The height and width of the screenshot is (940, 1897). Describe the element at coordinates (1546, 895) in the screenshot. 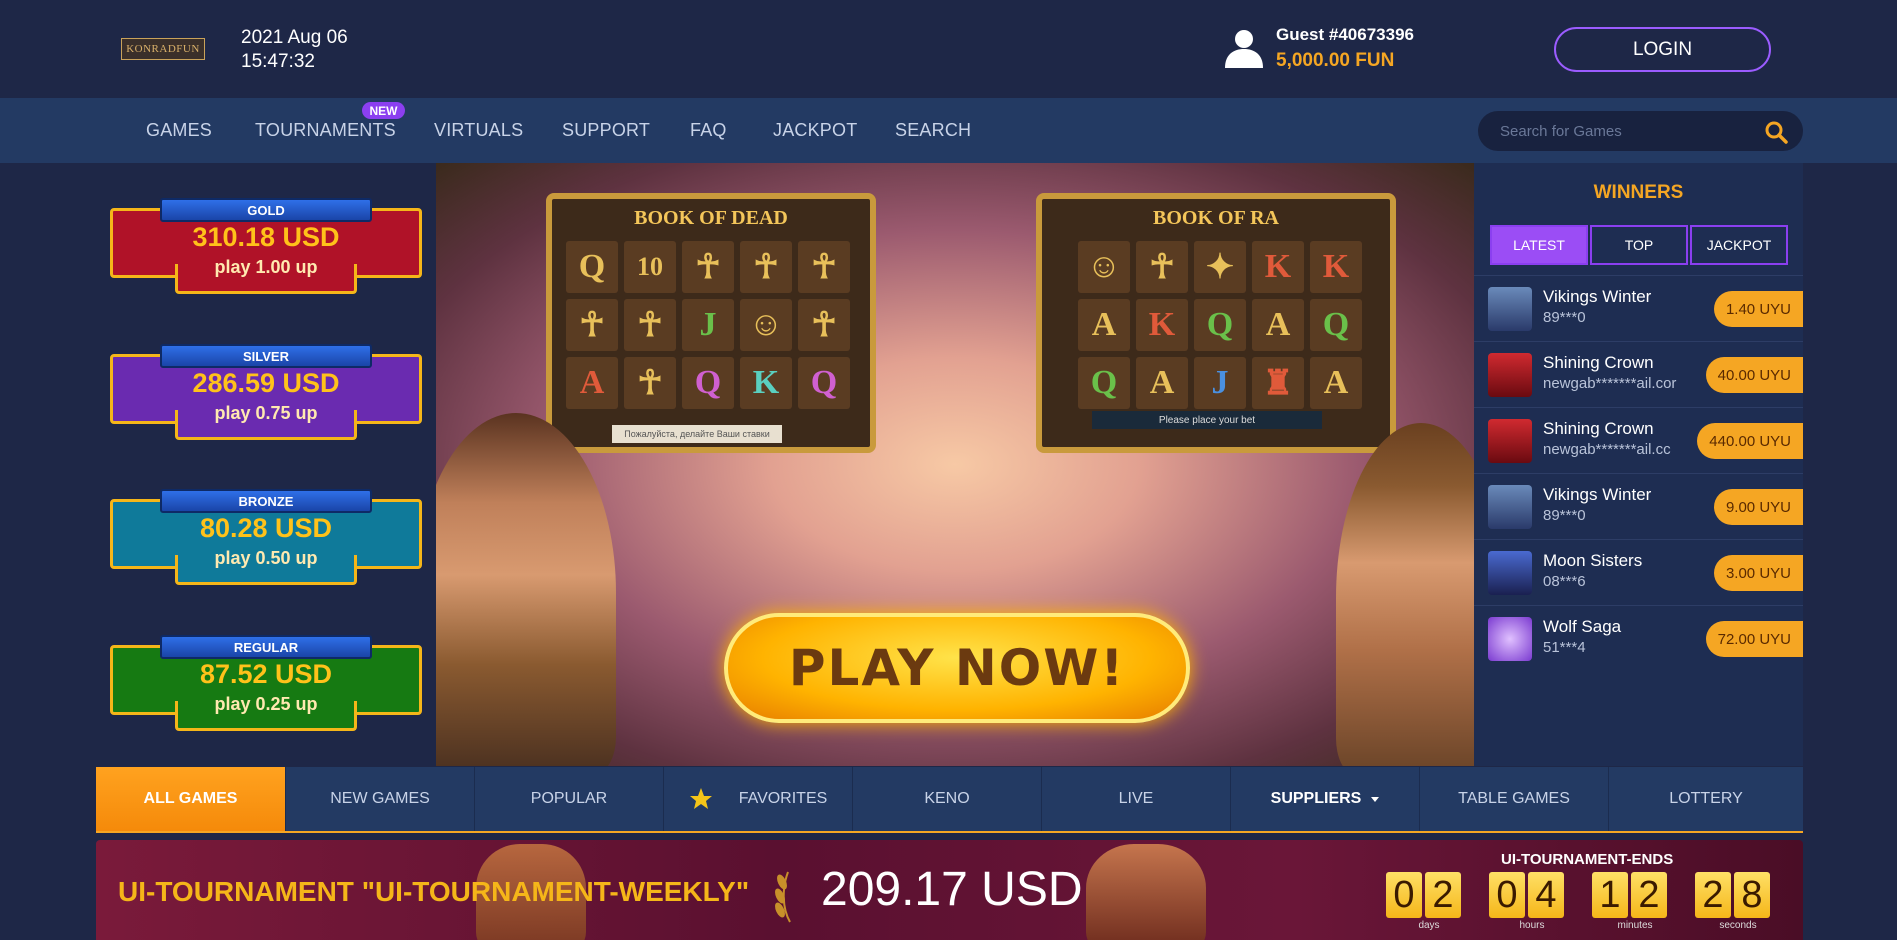

I see `countdown-digit: 4` at that location.